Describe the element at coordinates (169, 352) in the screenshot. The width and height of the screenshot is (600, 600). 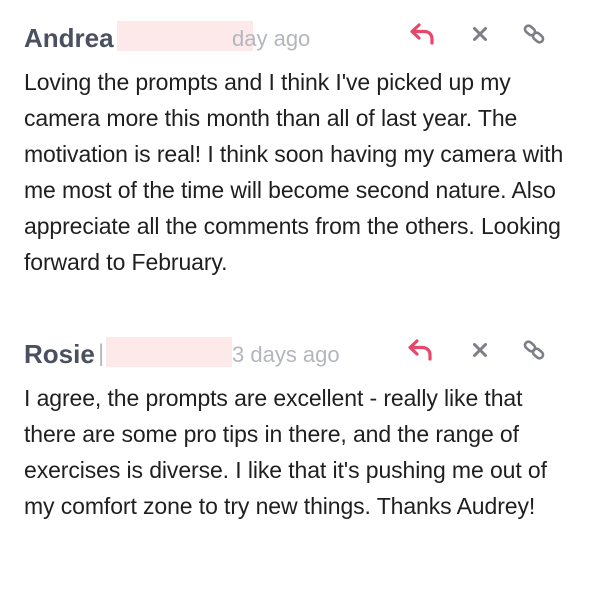
I see `redacted-name` at that location.